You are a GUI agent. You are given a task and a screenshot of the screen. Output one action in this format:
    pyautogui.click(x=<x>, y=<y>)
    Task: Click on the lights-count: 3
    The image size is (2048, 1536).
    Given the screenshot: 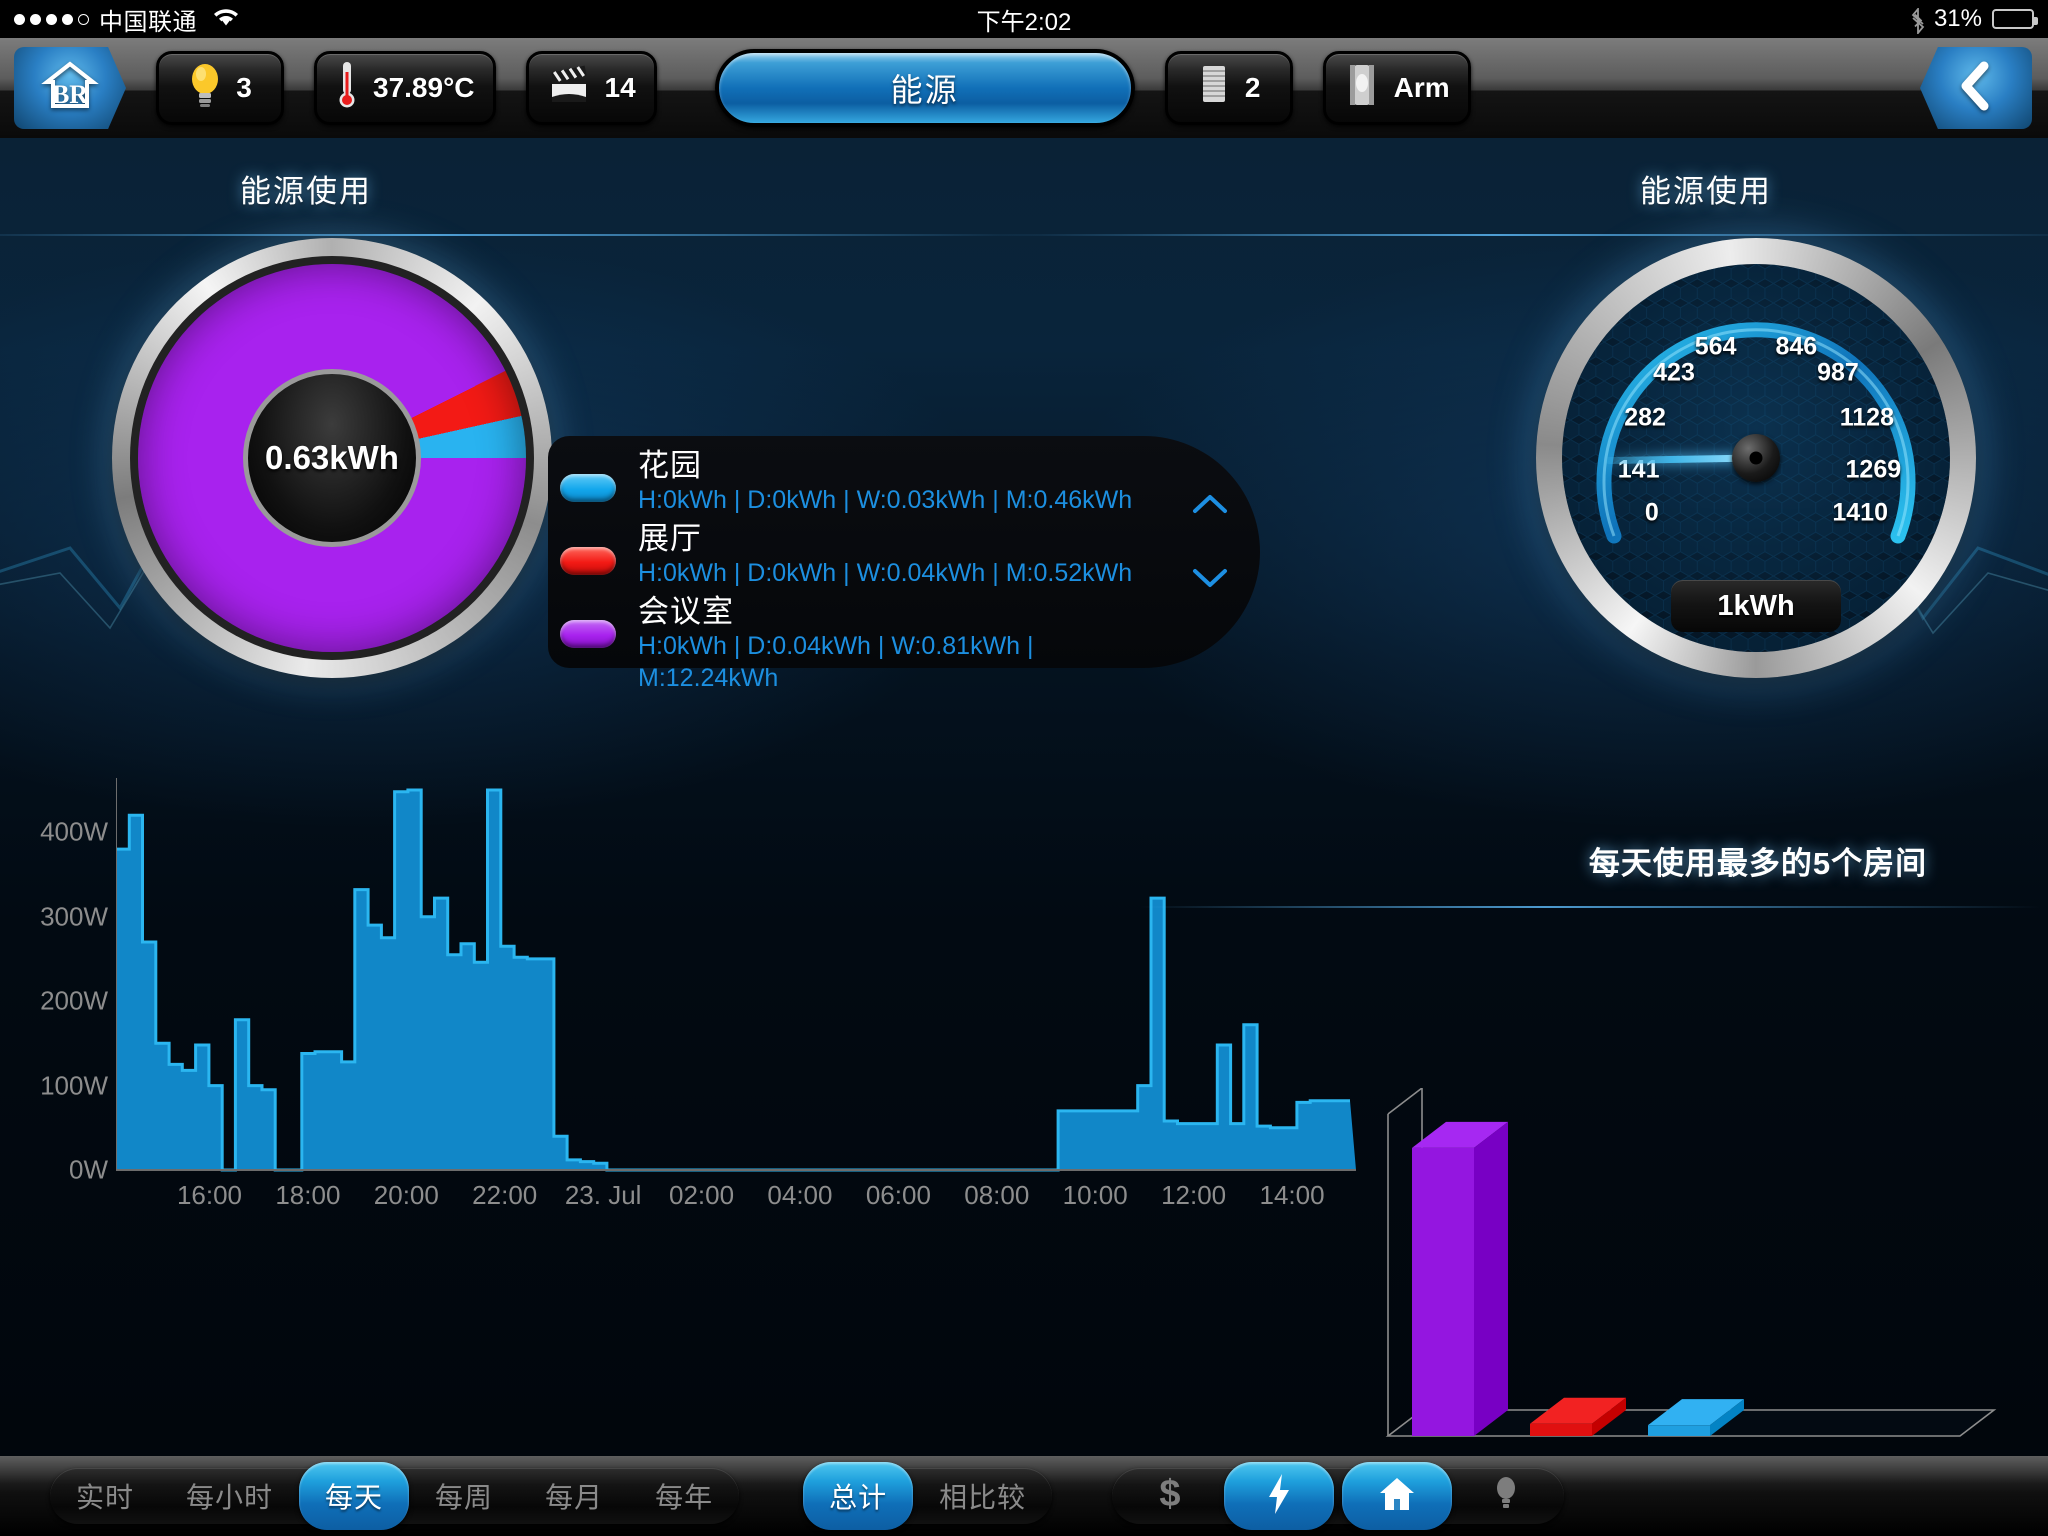 What is the action you would take?
    pyautogui.click(x=244, y=87)
    